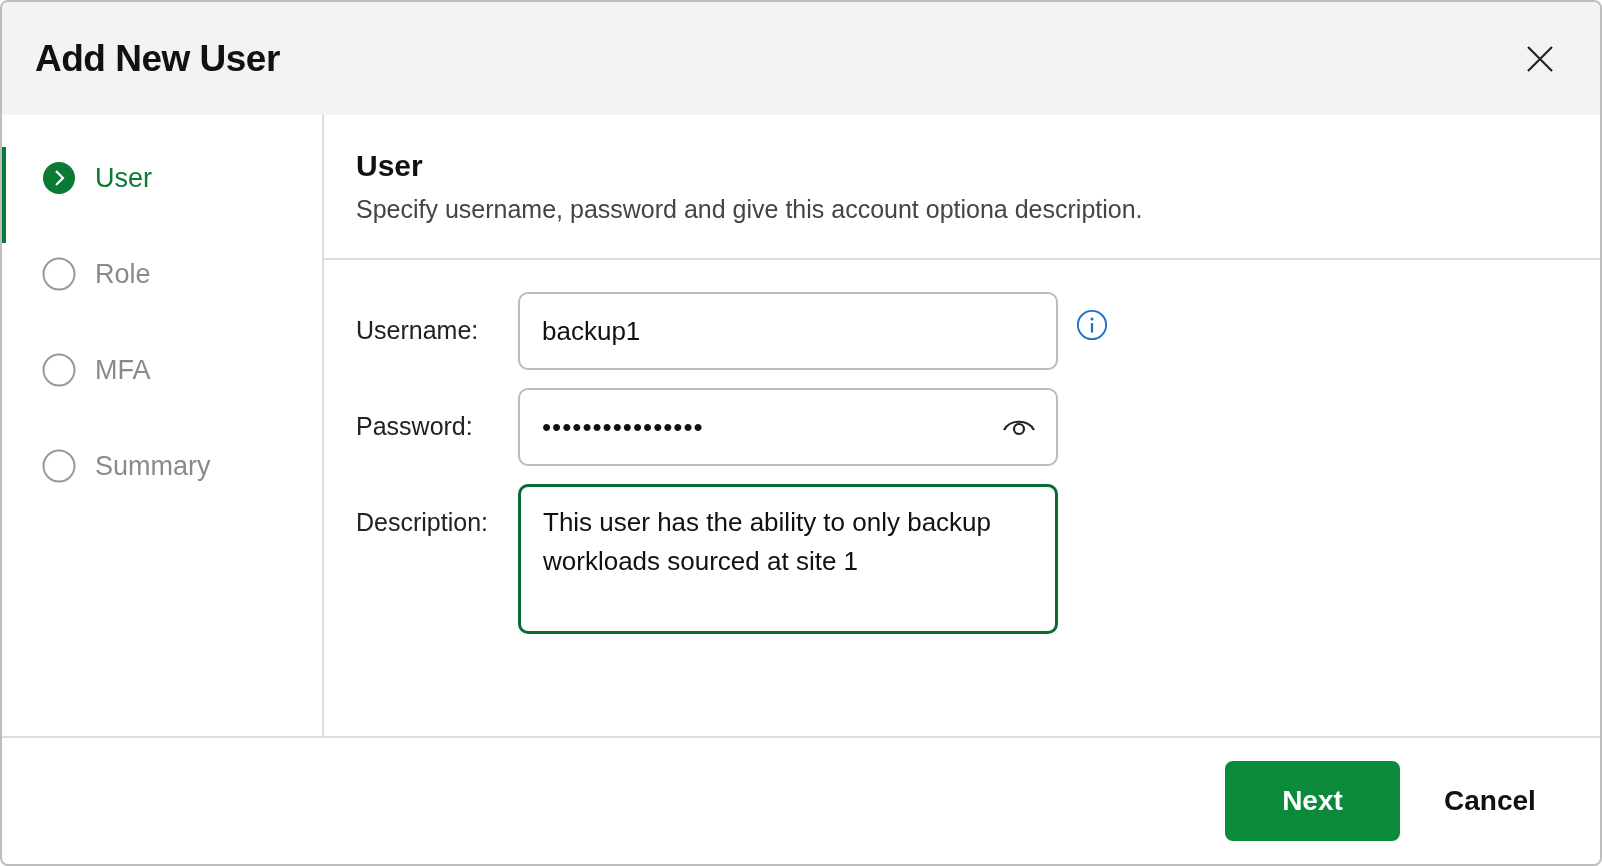  What do you see at coordinates (390, 166) in the screenshot?
I see `section-title: User` at bounding box center [390, 166].